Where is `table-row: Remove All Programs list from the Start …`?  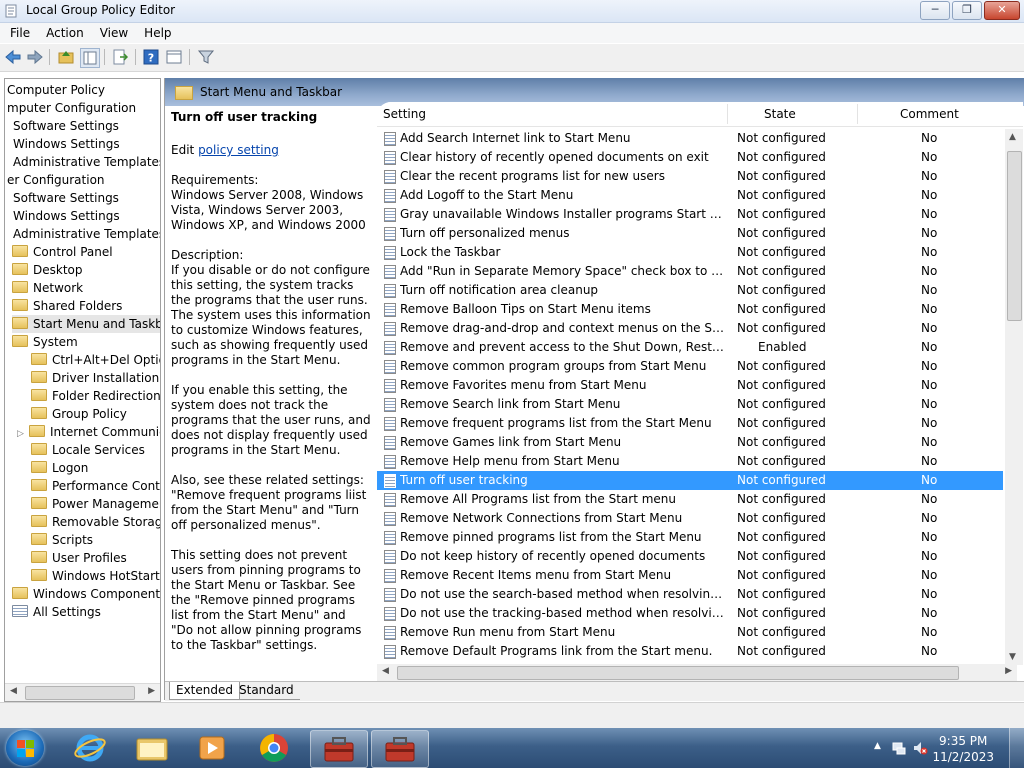 table-row: Remove All Programs list from the Start … is located at coordinates (690, 499).